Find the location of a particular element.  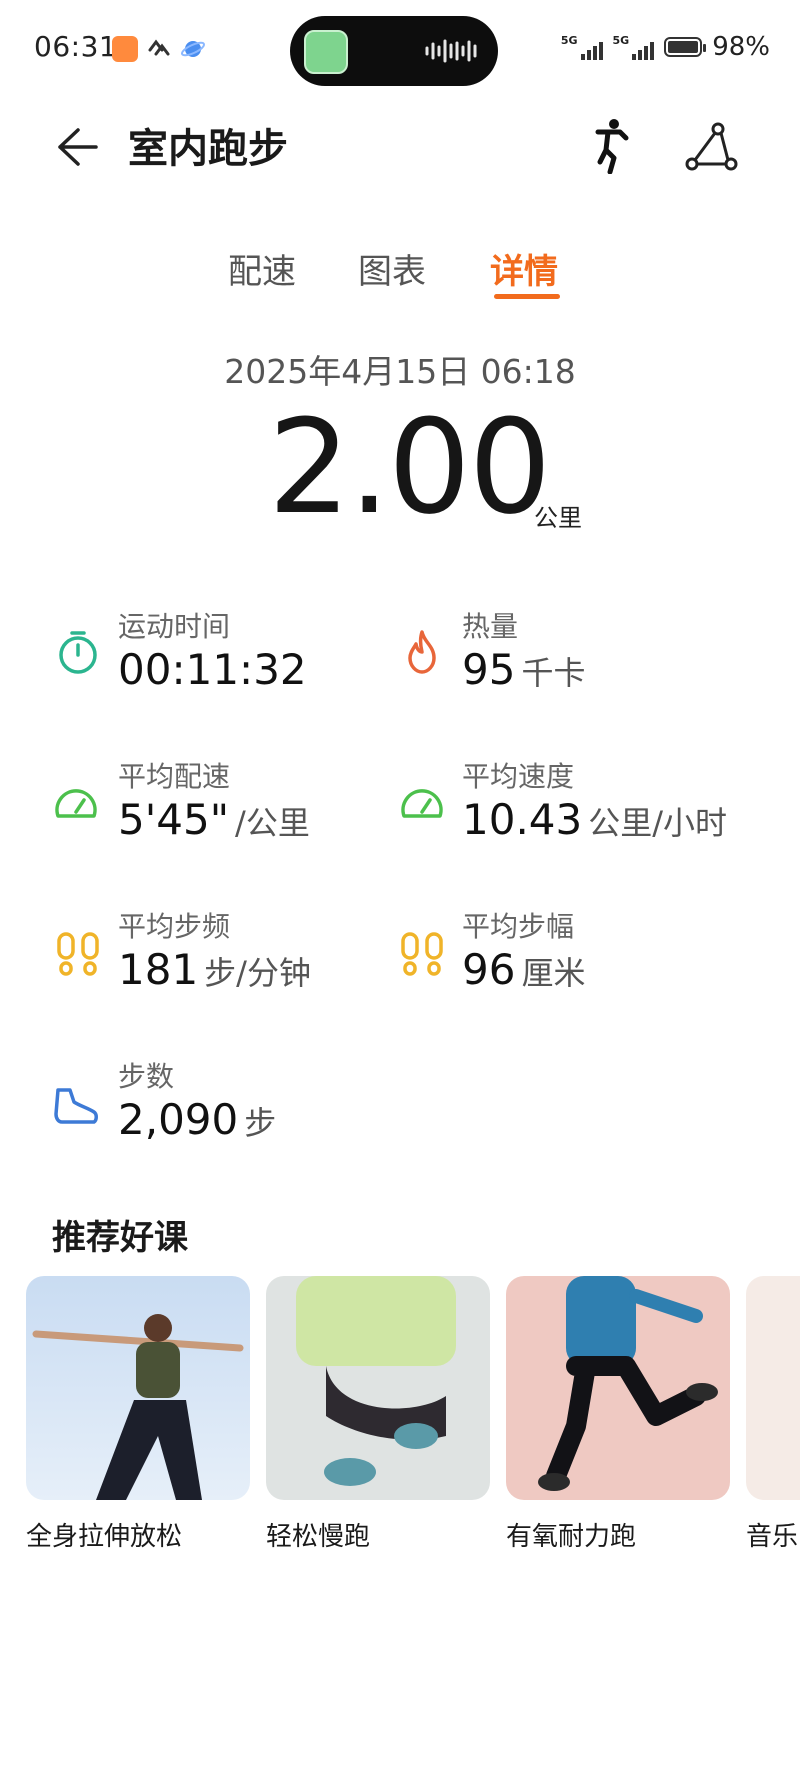

planet-notification-icon is located at coordinates (193, 49).